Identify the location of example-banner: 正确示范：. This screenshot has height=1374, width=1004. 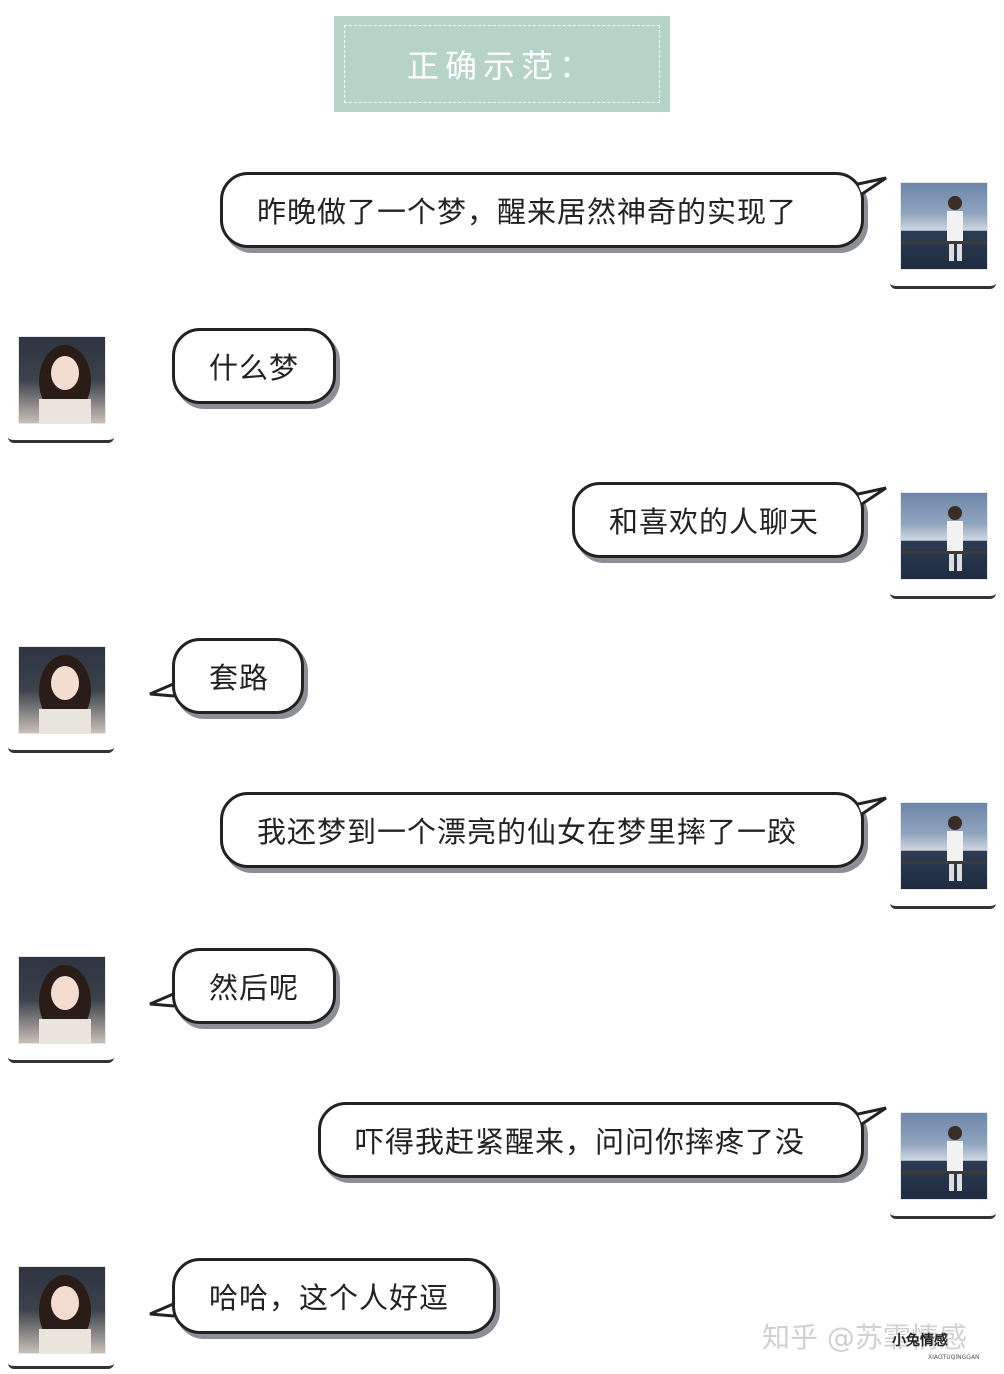
(502, 64).